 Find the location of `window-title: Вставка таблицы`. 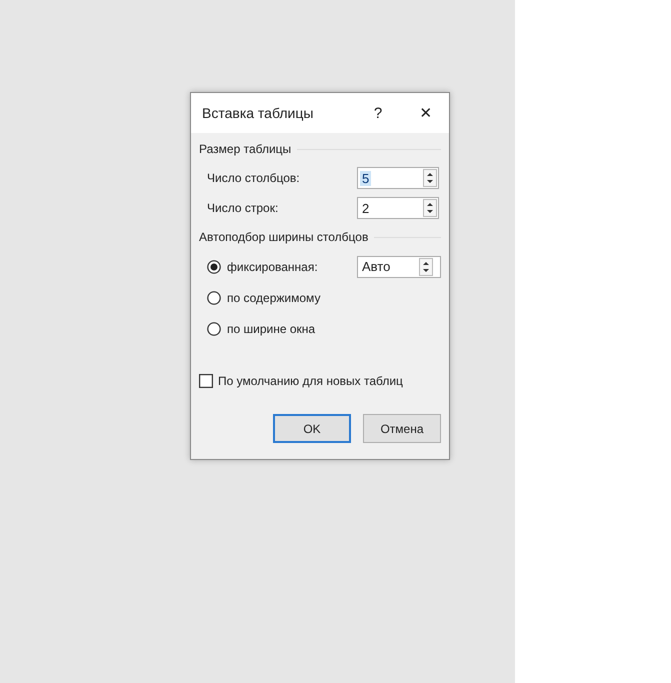

window-title: Вставка таблицы is located at coordinates (258, 113).